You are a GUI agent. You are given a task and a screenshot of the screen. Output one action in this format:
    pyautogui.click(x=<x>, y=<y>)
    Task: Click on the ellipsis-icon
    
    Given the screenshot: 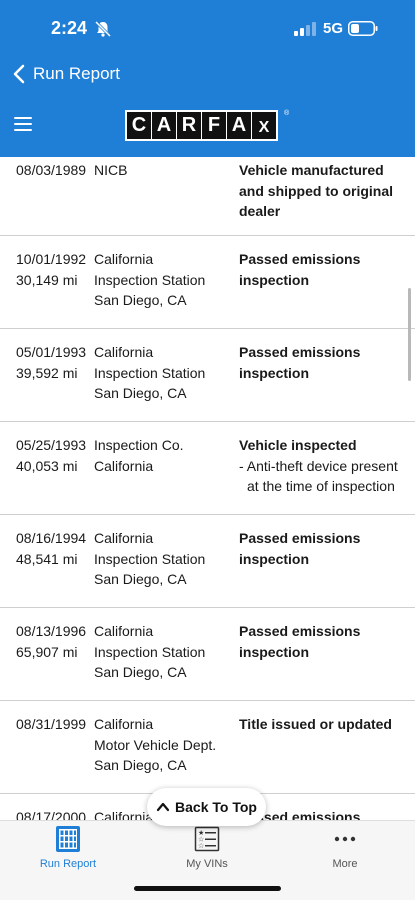 What is the action you would take?
    pyautogui.click(x=345, y=839)
    